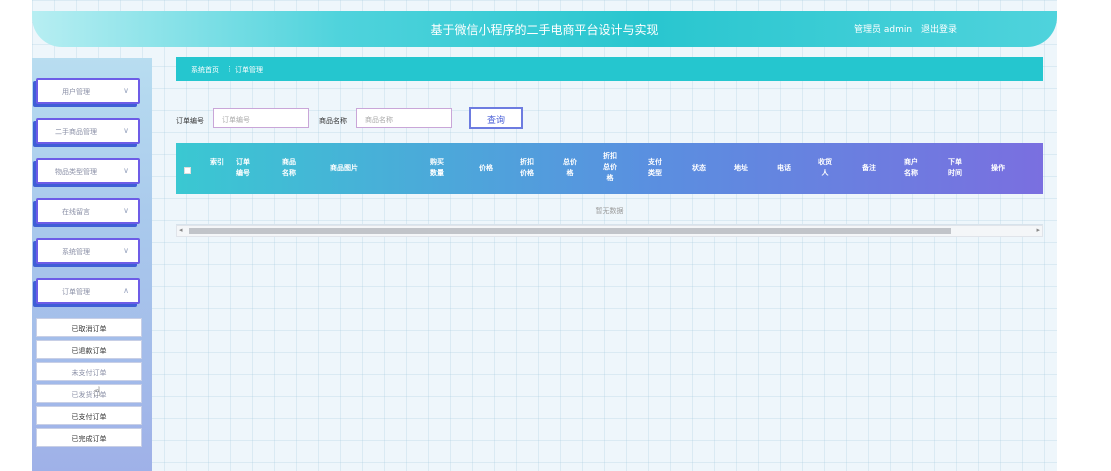  I want to click on submenu-cancelled-orders: 已取消订单, so click(89, 327).